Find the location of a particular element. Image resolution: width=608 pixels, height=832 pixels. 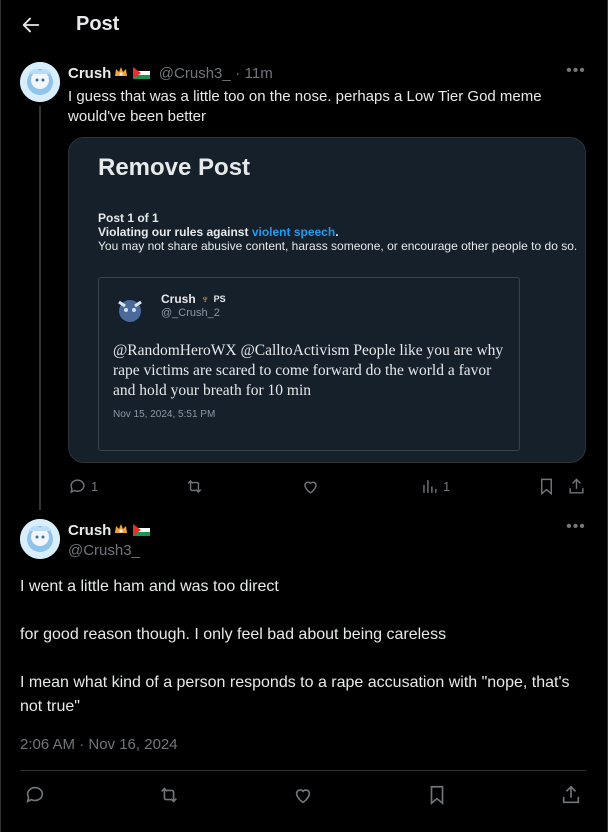

main-post-actions is located at coordinates (303, 795).